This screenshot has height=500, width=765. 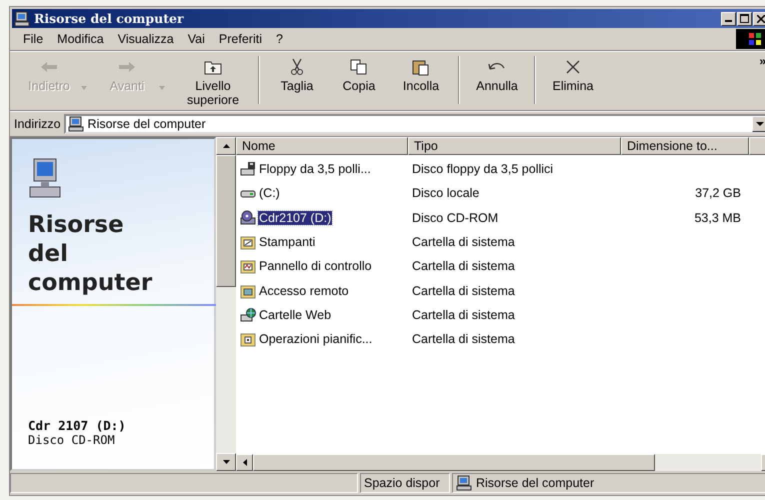 I want to click on file-name: (C:), so click(x=269, y=193).